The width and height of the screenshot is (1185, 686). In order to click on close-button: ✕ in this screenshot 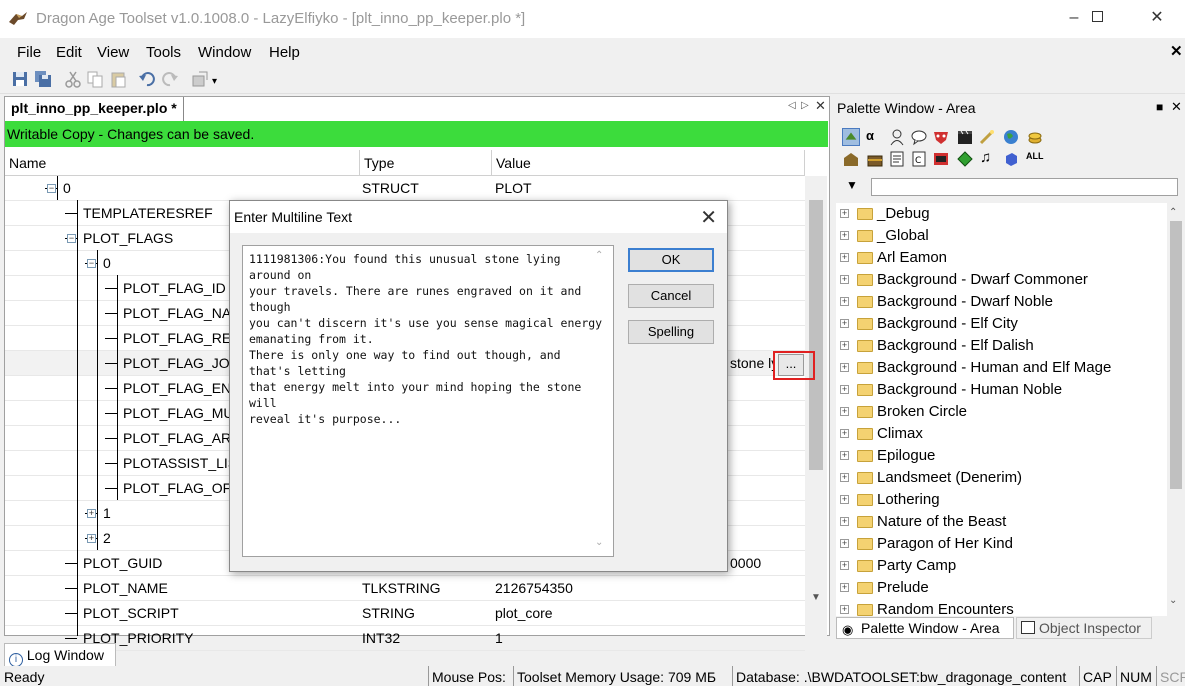, I will do `click(1157, 19)`.